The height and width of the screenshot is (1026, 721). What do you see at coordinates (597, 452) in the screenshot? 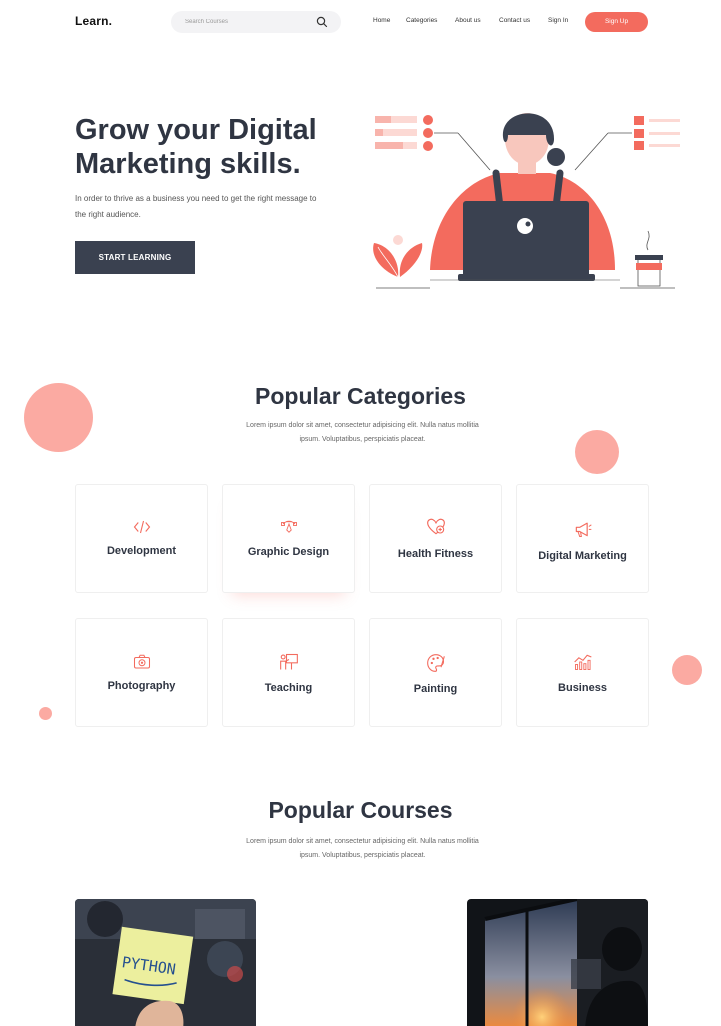
I see `decor-circle-right` at bounding box center [597, 452].